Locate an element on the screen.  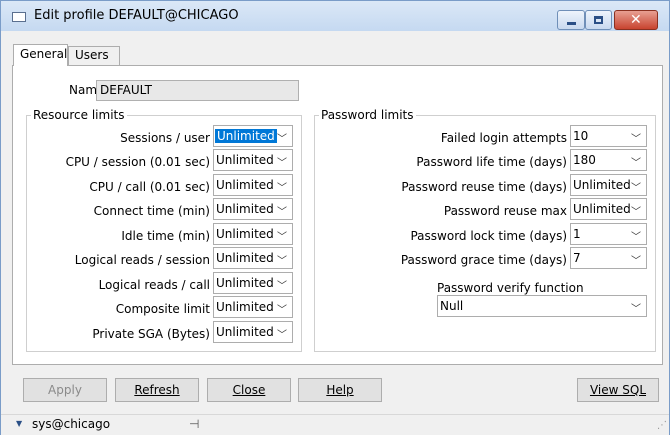
private-sga-label: Private SGA (Bytes) is located at coordinates (151, 334).